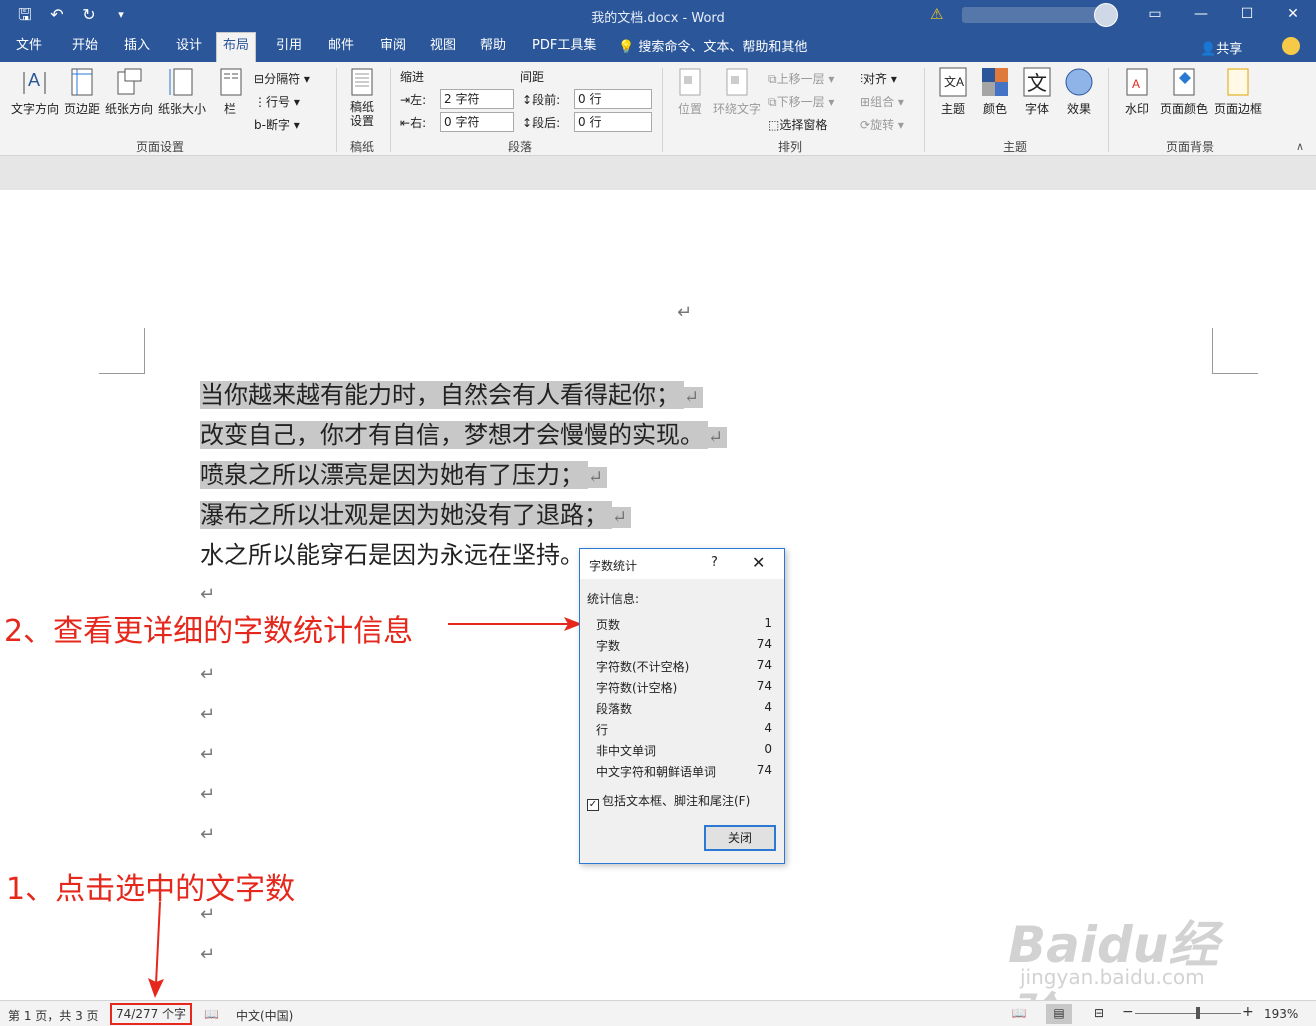 This screenshot has height=1026, width=1316. Describe the element at coordinates (443, 49) in the screenshot. I see `tab-view: 视图` at that location.